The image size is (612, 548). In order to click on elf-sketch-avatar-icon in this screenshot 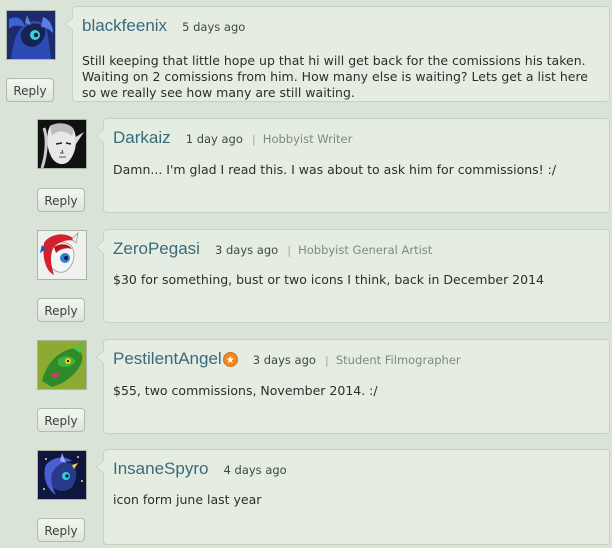, I will do `click(62, 144)`.